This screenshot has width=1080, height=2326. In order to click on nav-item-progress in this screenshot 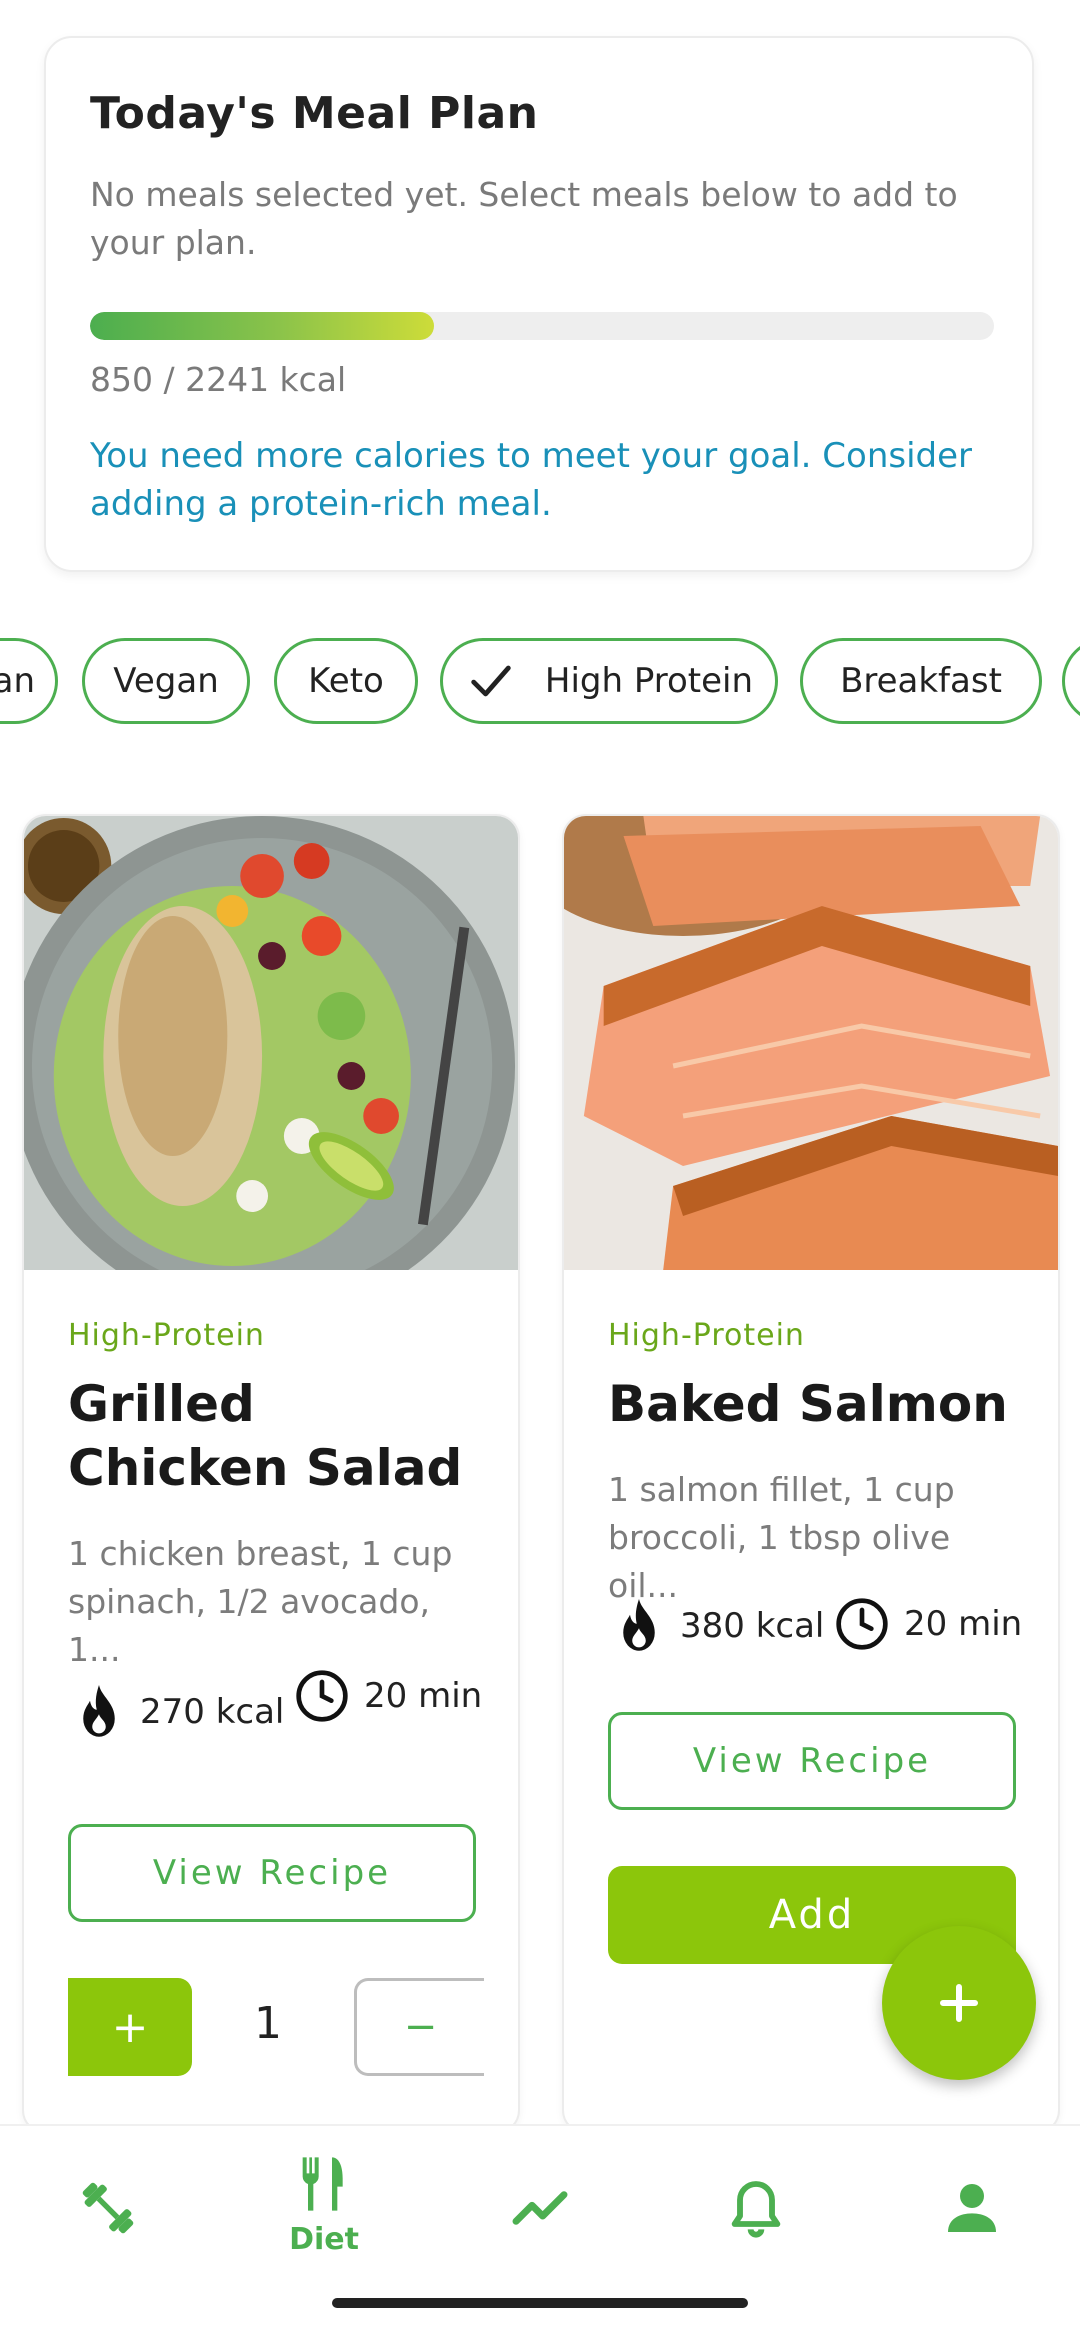, I will do `click(540, 2208)`.